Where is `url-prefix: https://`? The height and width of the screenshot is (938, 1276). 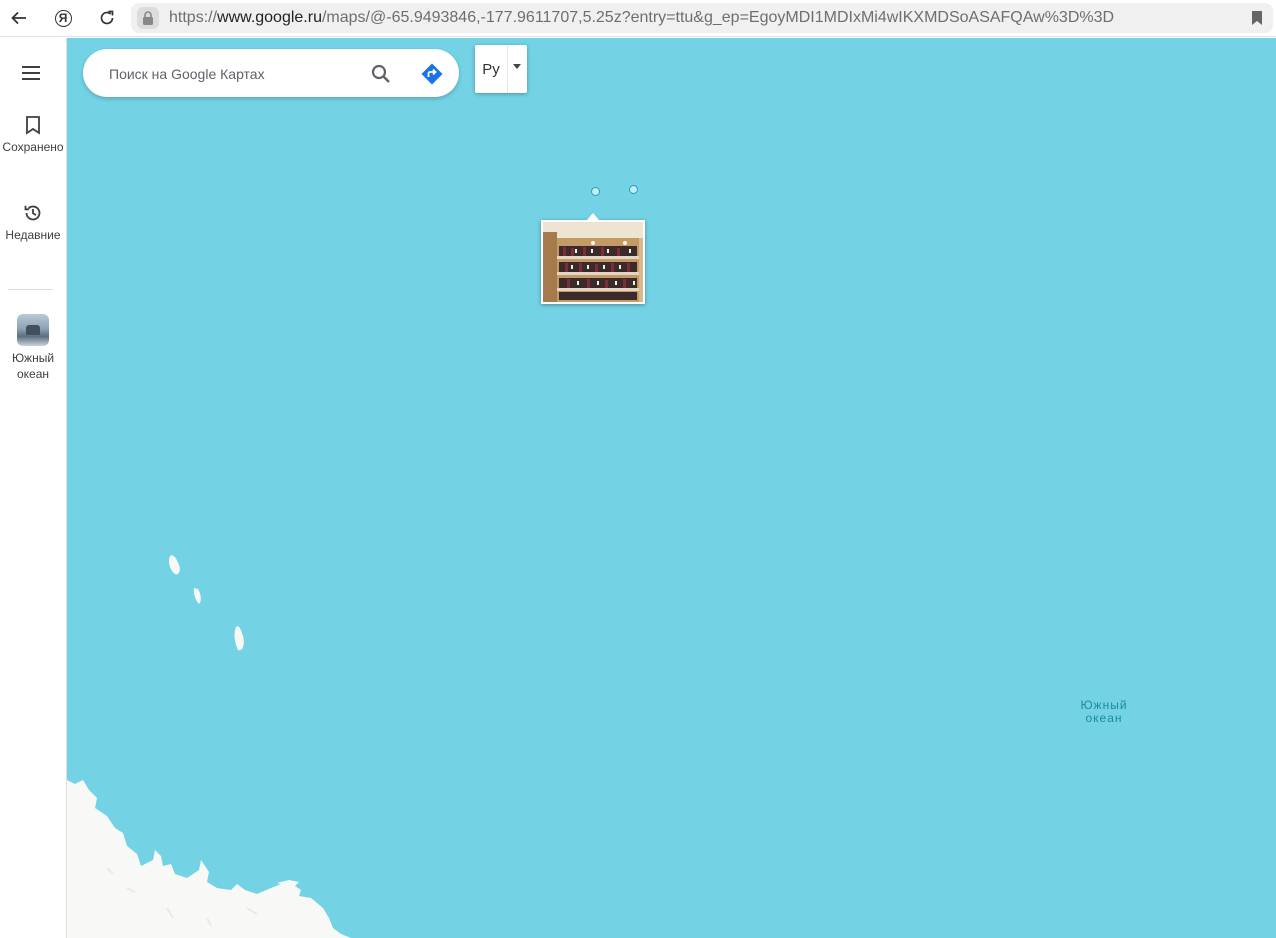
url-prefix: https:// is located at coordinates (193, 17).